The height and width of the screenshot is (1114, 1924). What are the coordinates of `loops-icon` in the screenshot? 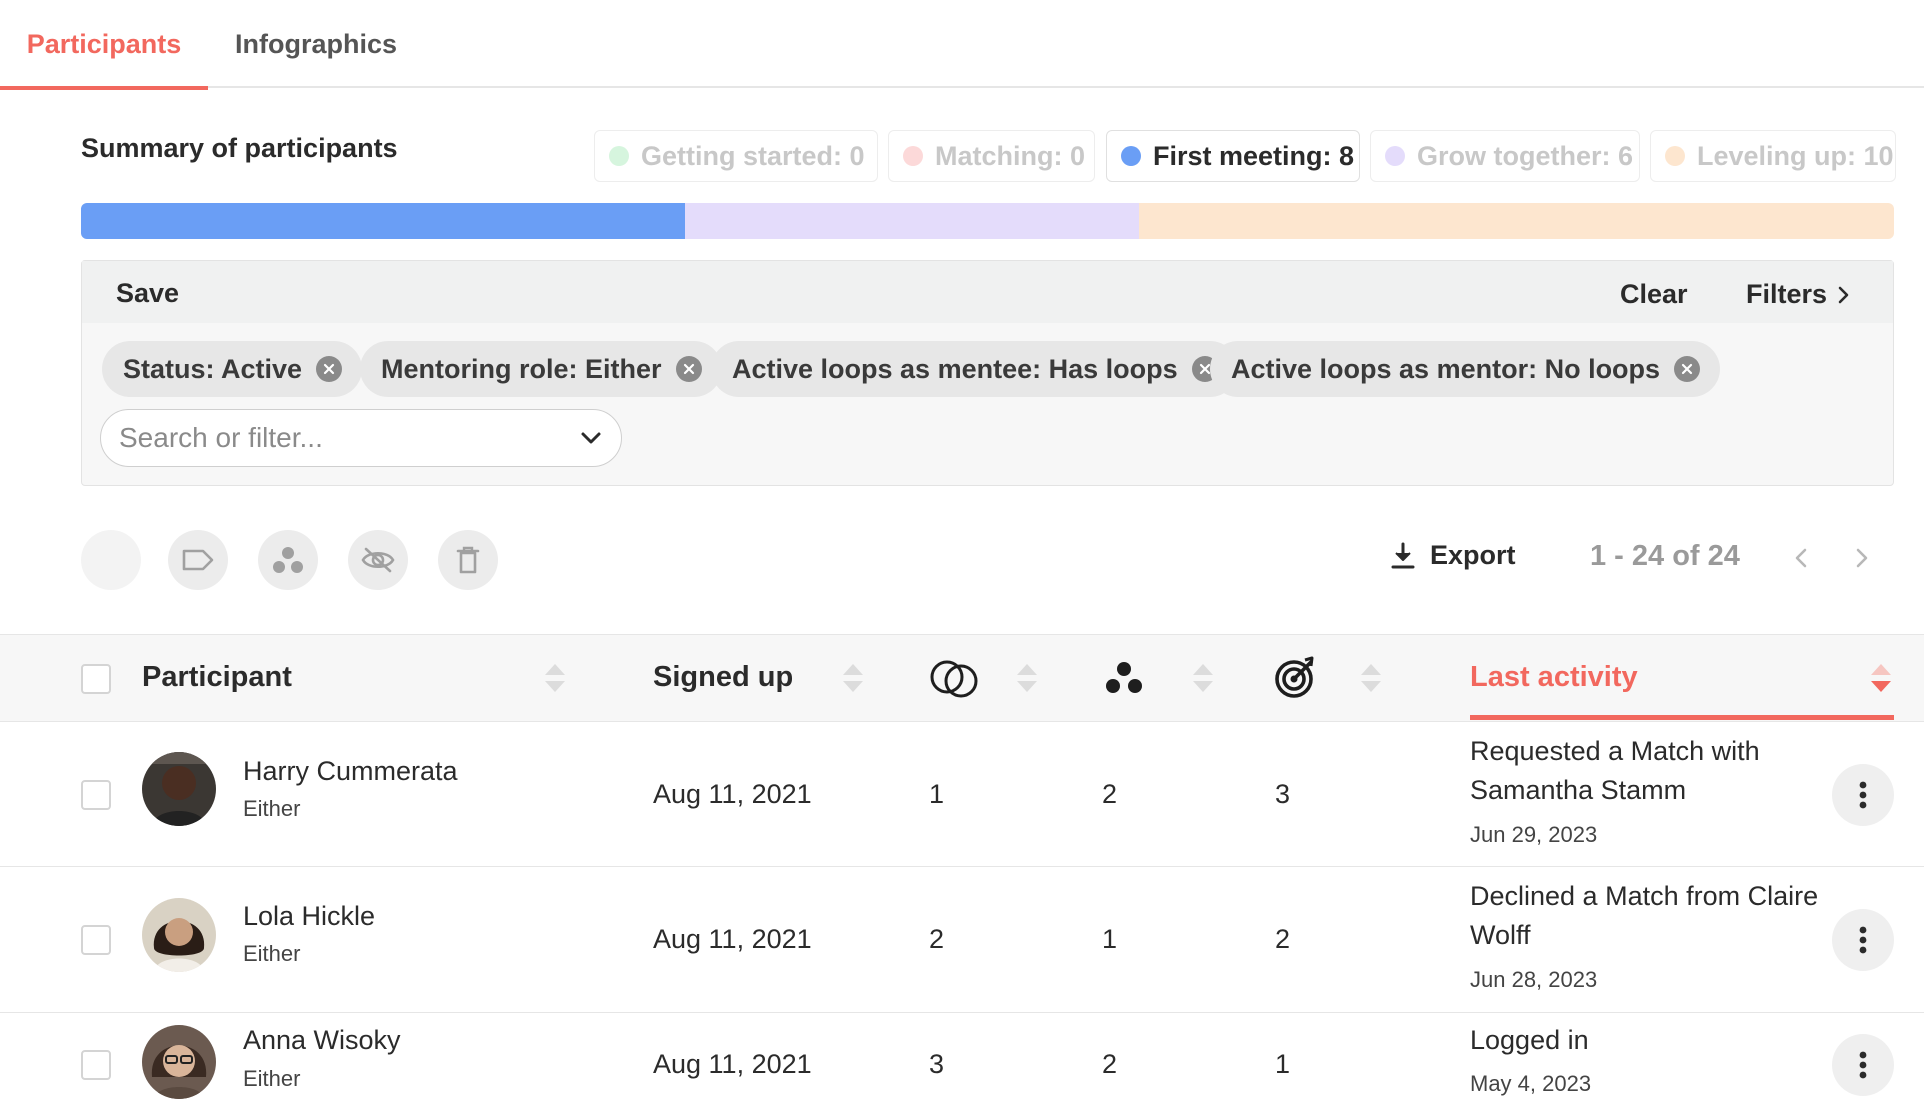 It's located at (955, 678).